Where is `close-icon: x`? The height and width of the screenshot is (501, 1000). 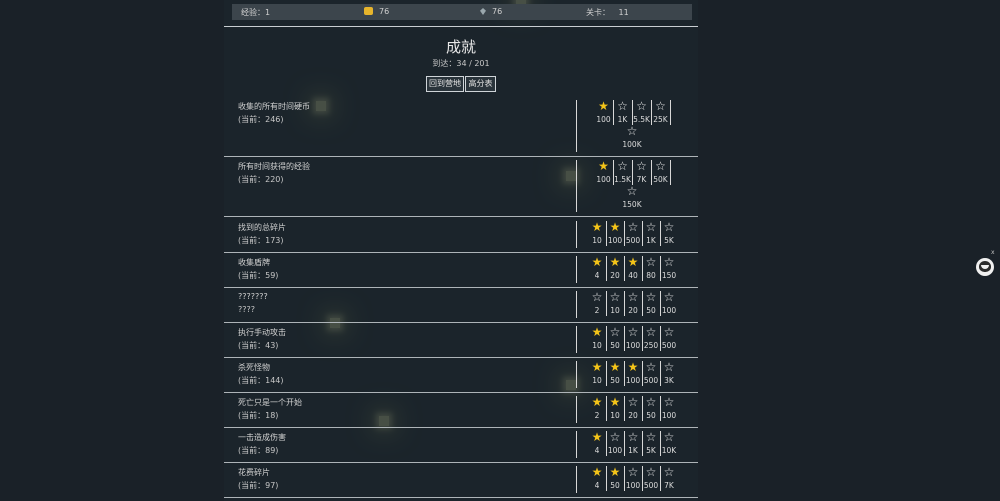
close-icon: x is located at coordinates (993, 252).